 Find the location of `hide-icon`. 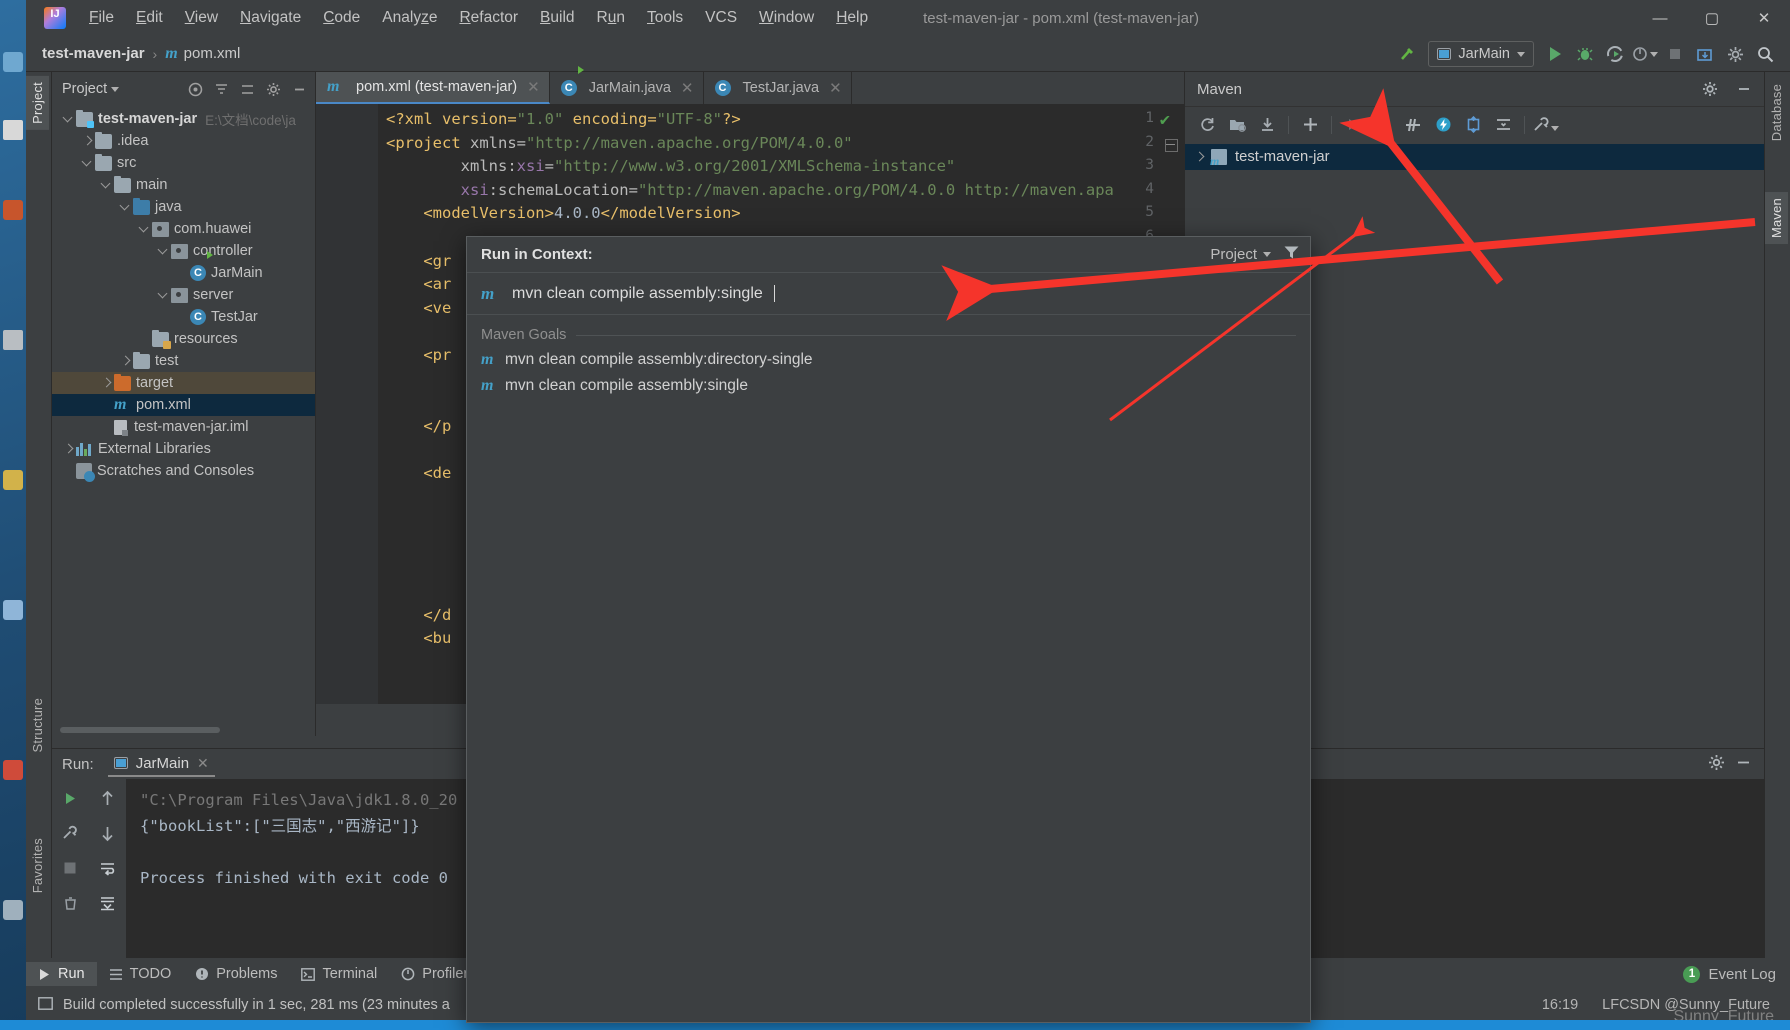

hide-icon is located at coordinates (1743, 764).